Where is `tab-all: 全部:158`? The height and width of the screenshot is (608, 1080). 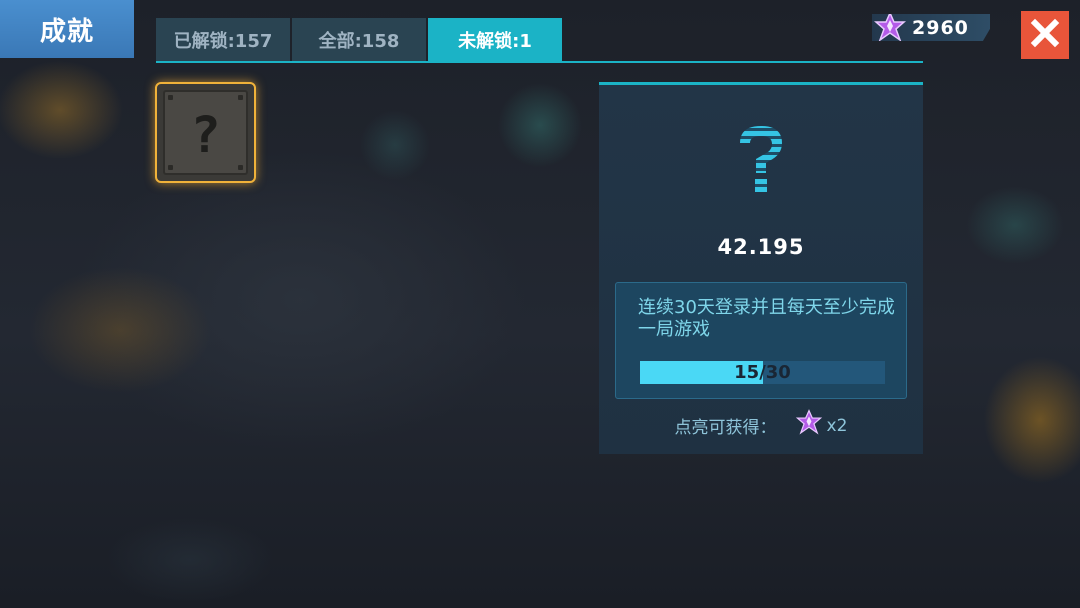
tab-all: 全部:158 is located at coordinates (359, 40).